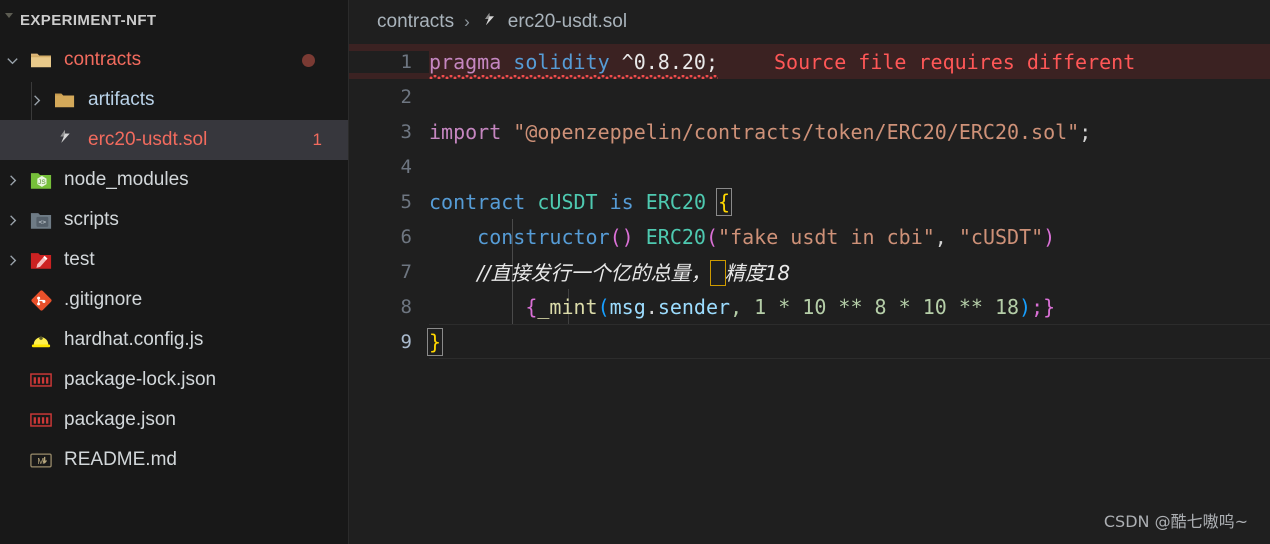  I want to click on token-token-name: "fake usdt in cbi", so click(826, 236).